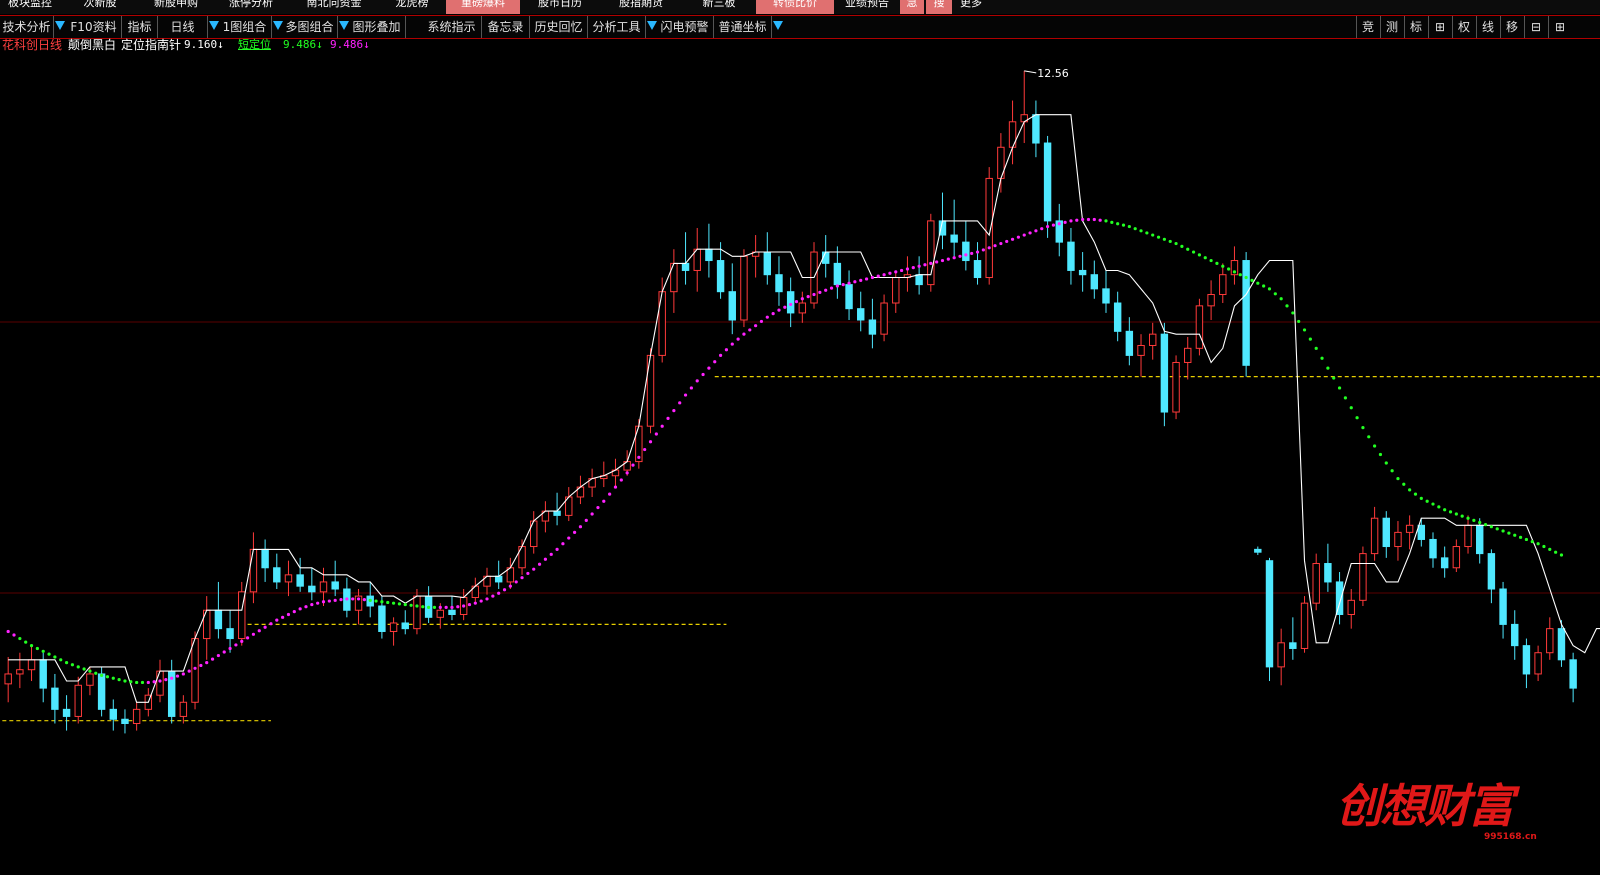  Describe the element at coordinates (310, 27) in the screenshot. I see `toolbar-item: 多图组合` at that location.